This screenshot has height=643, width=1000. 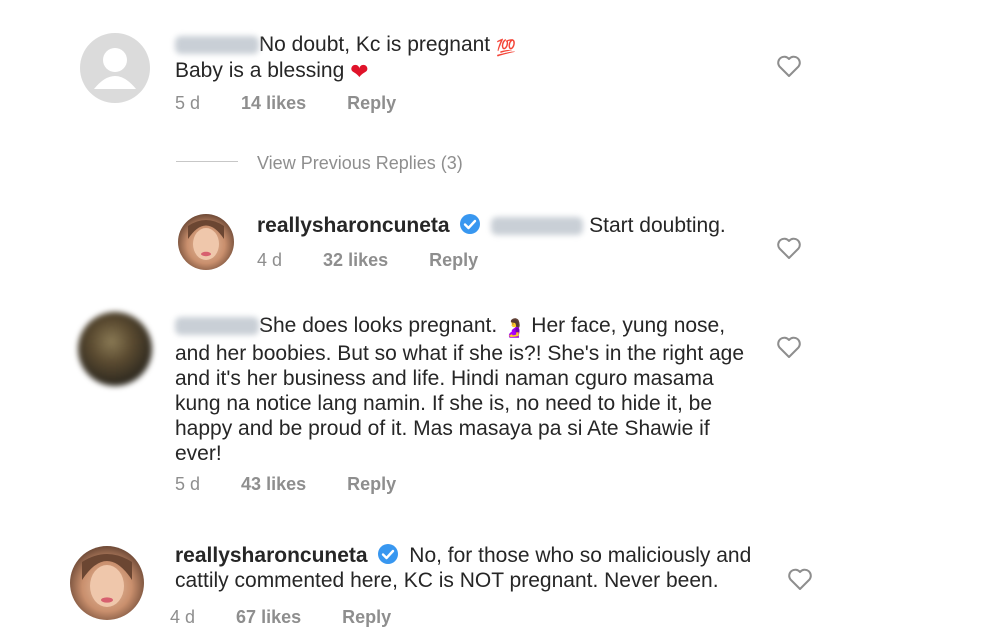 What do you see at coordinates (580, 555) in the screenshot?
I see `comment-text-line: No, for those who so maliciously and` at bounding box center [580, 555].